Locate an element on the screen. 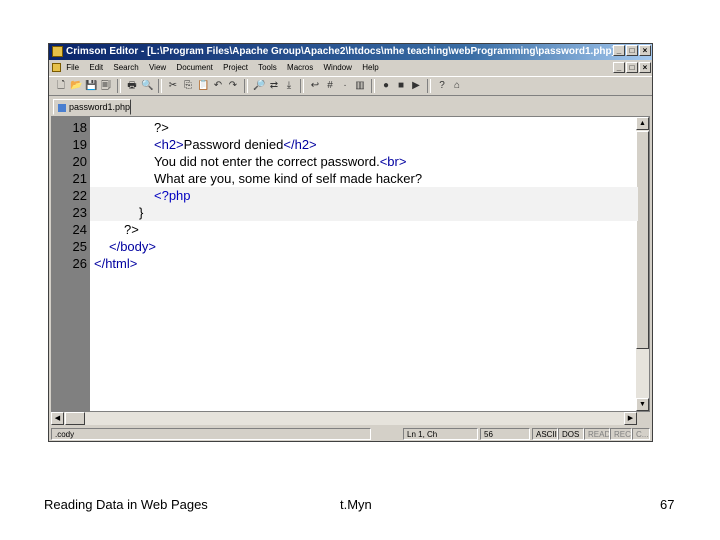  menu-project: Project is located at coordinates (235, 67).